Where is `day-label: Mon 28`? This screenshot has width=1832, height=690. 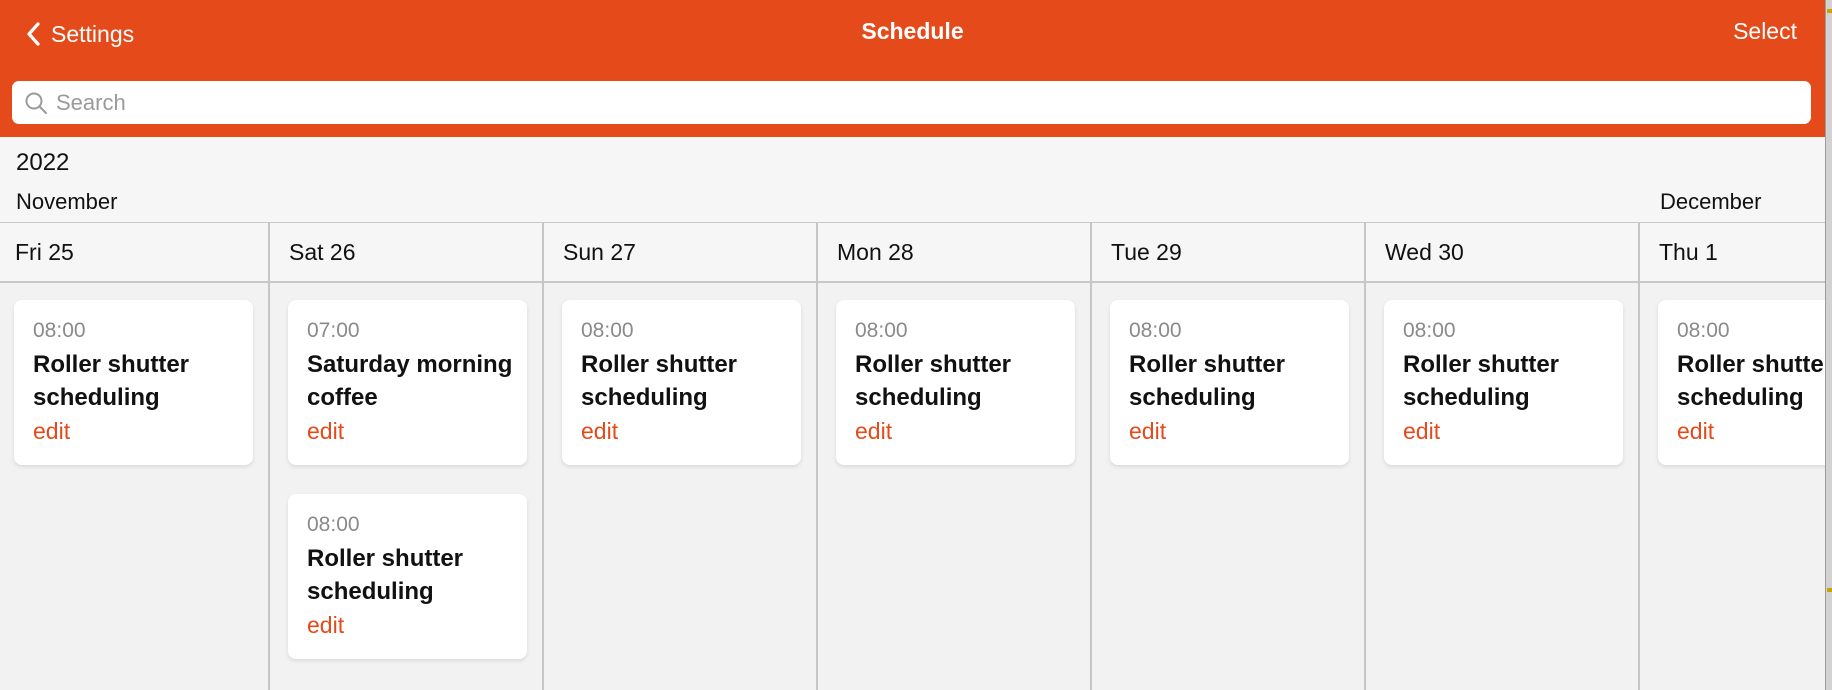
day-label: Mon 28 is located at coordinates (875, 251).